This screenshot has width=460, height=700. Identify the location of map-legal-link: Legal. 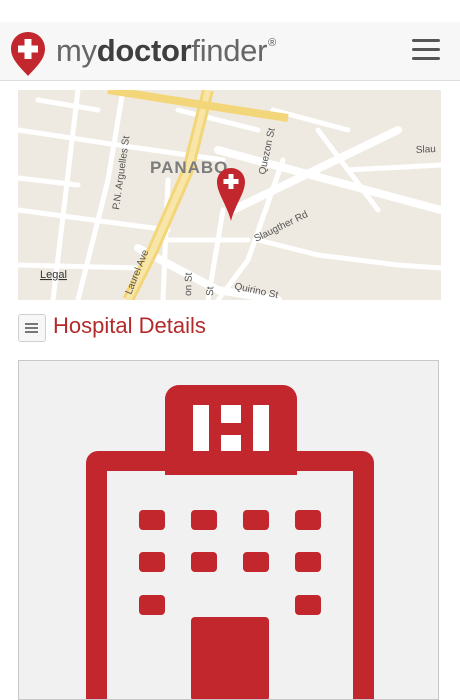
(53, 275).